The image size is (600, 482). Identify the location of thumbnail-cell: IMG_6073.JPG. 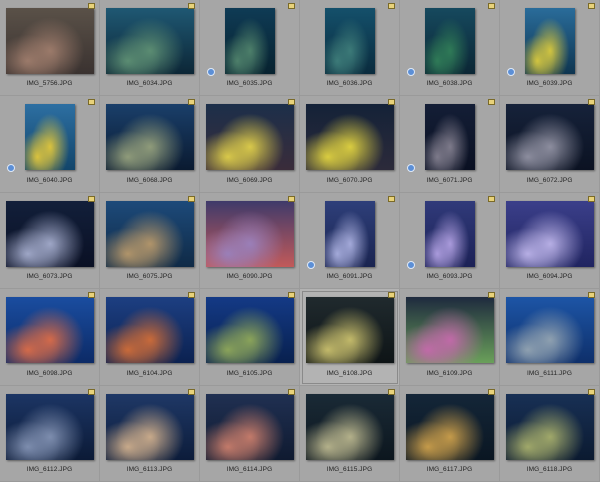
(50, 241).